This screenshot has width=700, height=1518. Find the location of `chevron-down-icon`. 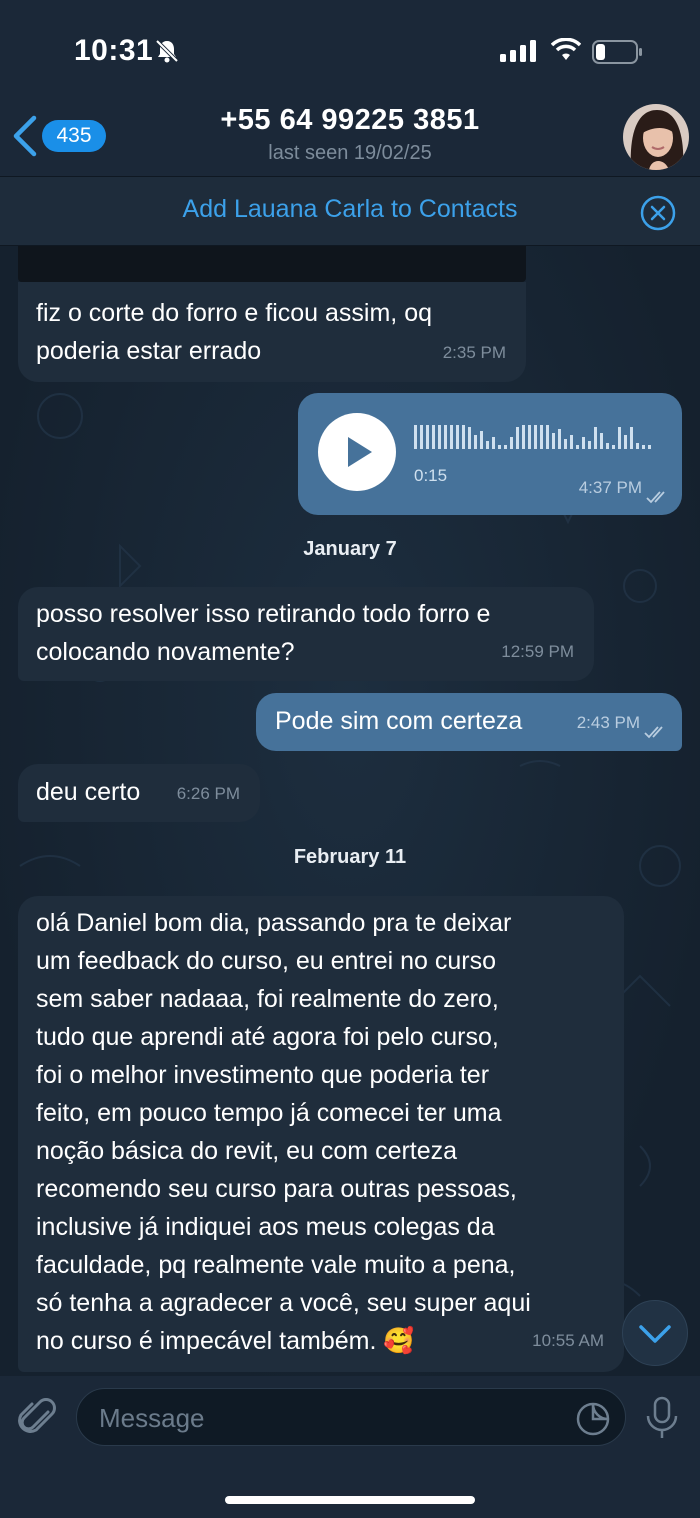

chevron-down-icon is located at coordinates (655, 1334).